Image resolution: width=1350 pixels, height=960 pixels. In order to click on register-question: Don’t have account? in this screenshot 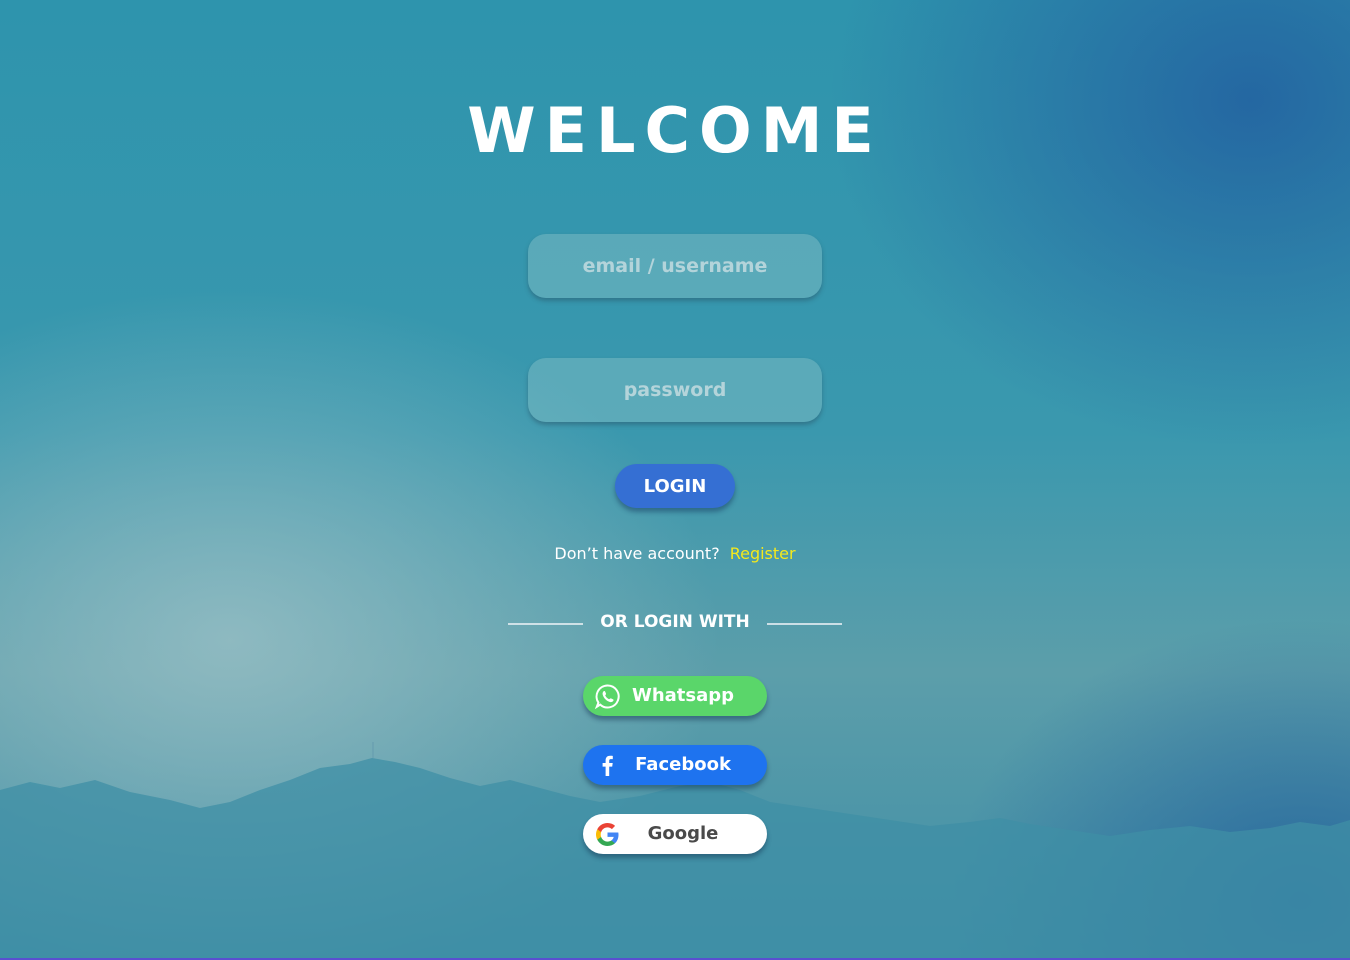, I will do `click(637, 553)`.